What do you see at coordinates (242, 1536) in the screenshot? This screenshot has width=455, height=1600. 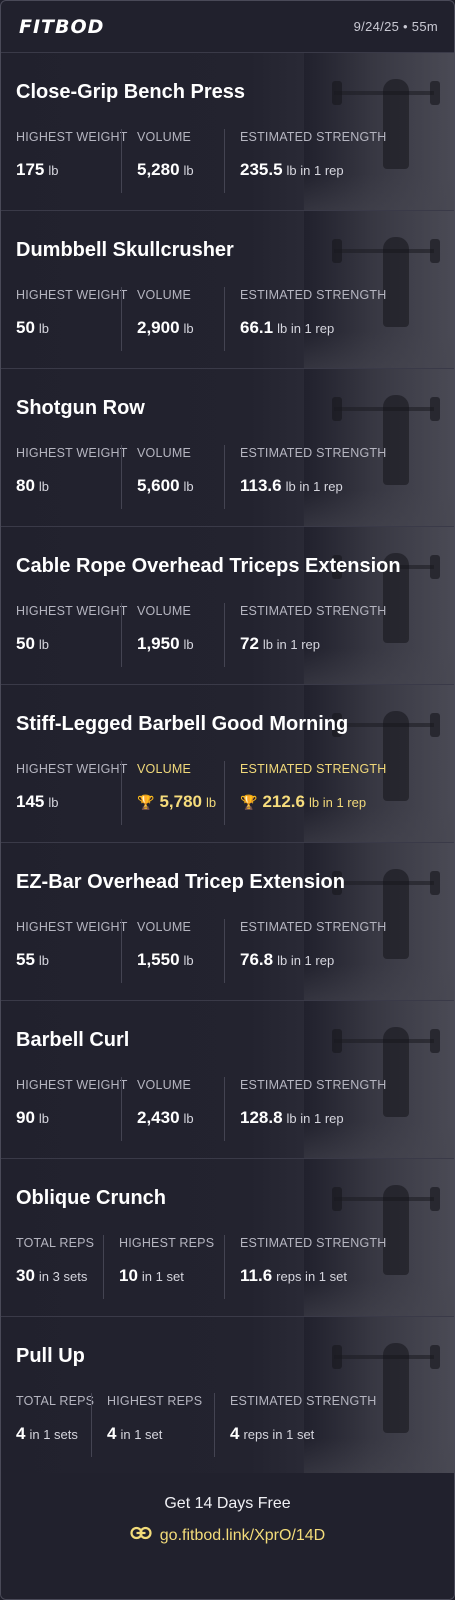 I see `promo-link-text: go.fitbod.link/XprO/14D` at bounding box center [242, 1536].